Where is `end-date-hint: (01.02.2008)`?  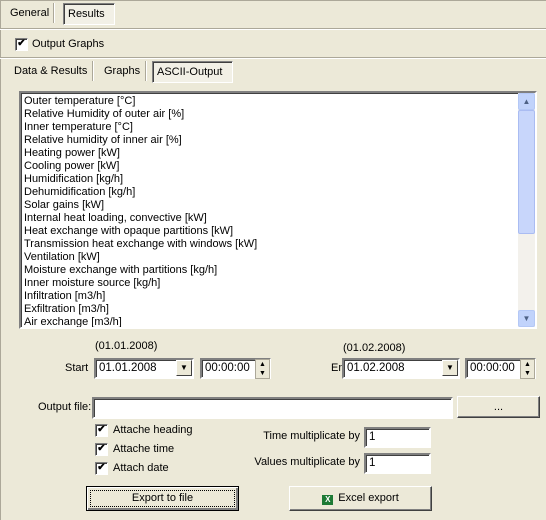
end-date-hint: (01.02.2008) is located at coordinates (374, 348).